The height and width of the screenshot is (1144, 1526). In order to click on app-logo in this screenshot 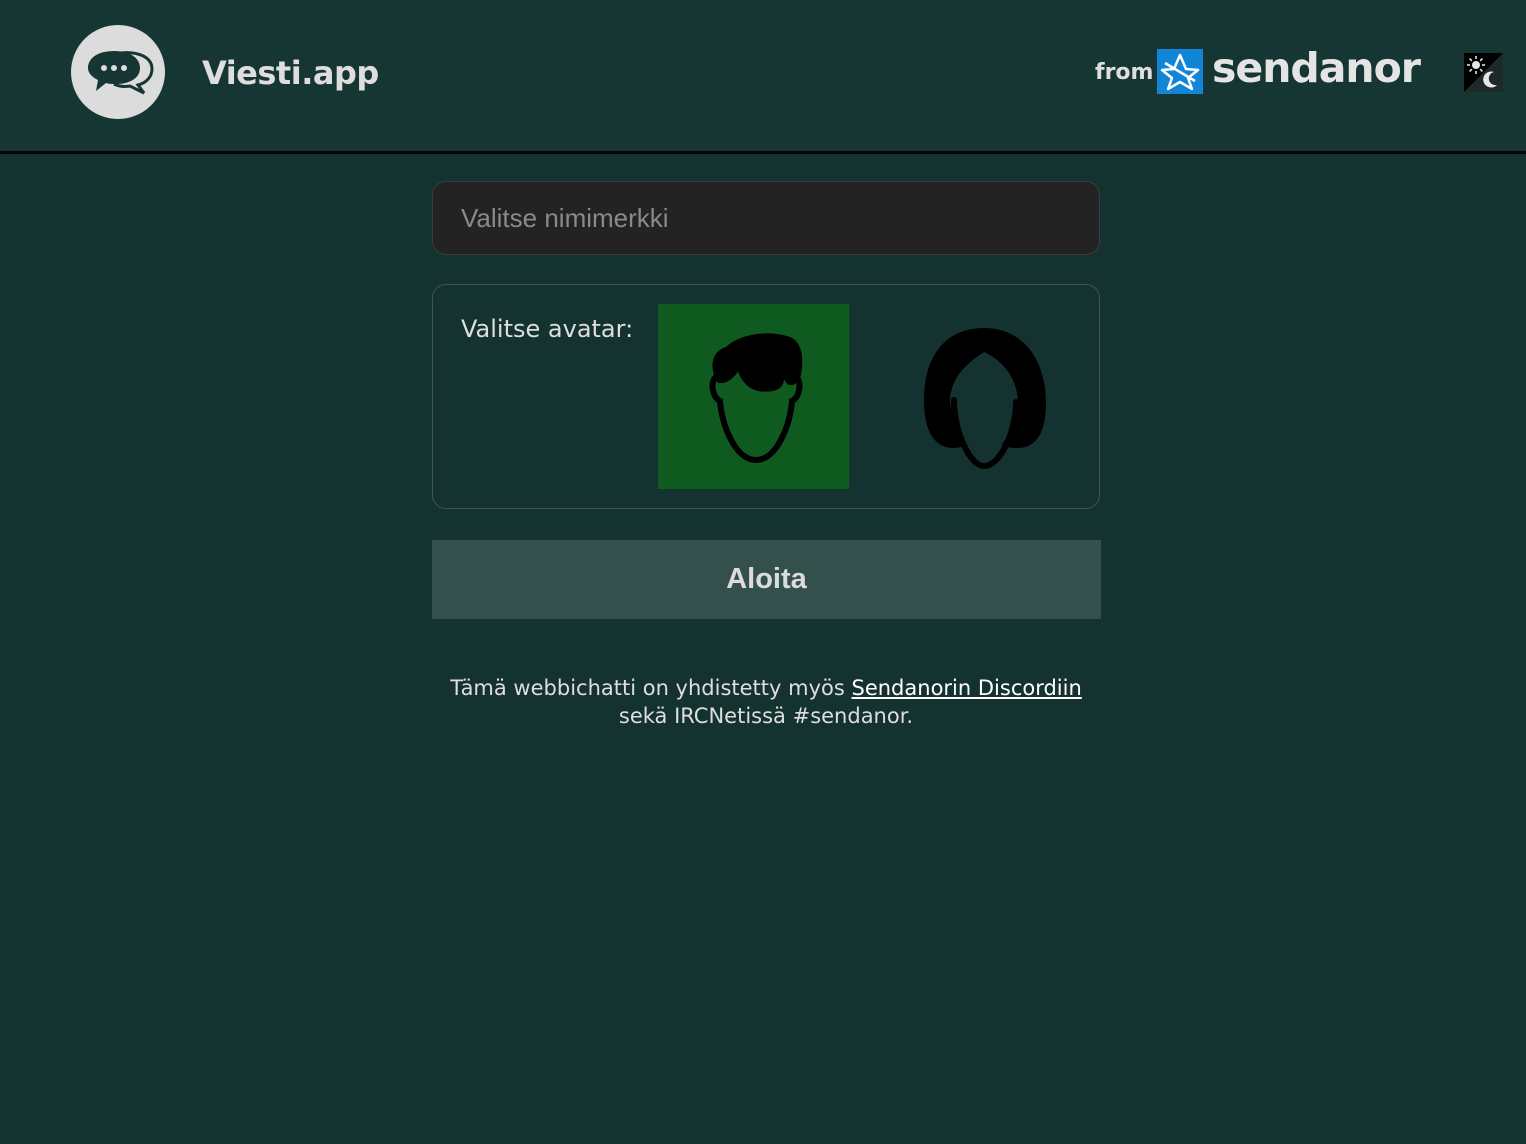, I will do `click(118, 72)`.